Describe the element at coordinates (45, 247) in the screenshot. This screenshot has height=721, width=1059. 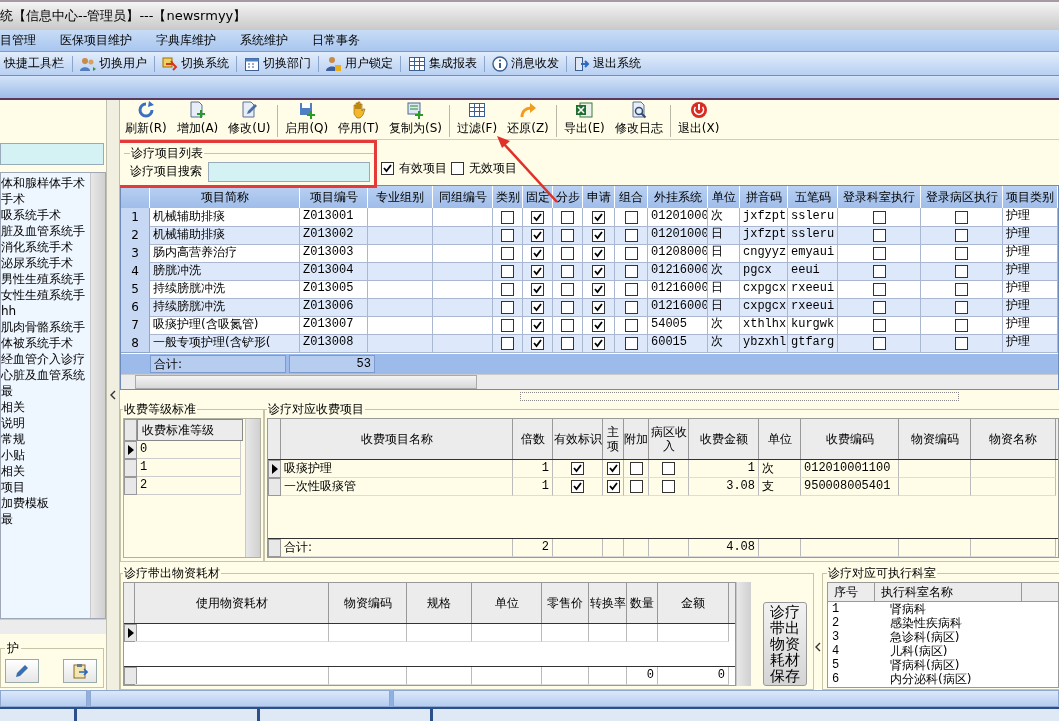
I see `tree-item: 消化系统手术` at that location.